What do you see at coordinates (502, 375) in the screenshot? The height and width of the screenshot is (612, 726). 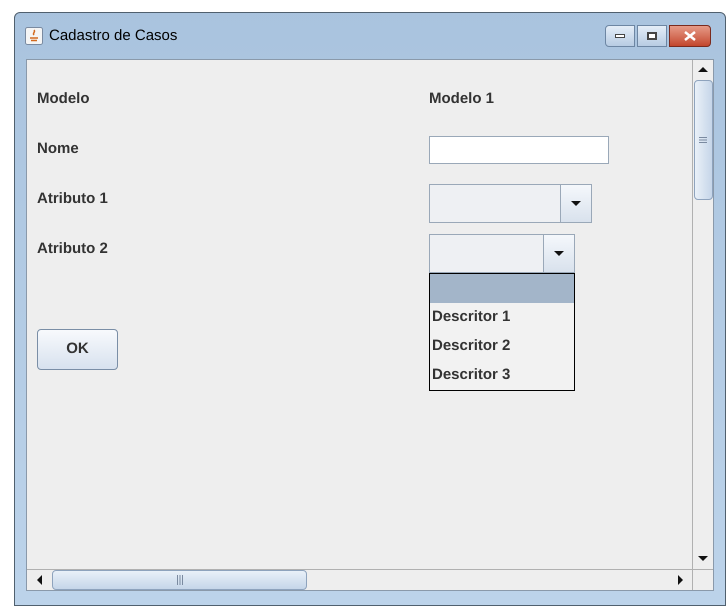 I see `dropdown-option: Descritor 3` at bounding box center [502, 375].